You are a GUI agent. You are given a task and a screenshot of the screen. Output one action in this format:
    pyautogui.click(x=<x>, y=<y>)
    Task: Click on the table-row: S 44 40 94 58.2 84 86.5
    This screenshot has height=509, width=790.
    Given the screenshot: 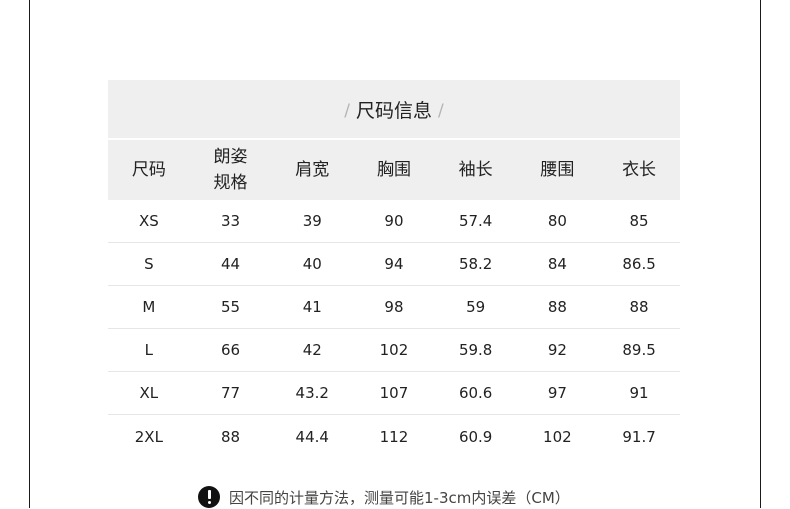 What is the action you would take?
    pyautogui.click(x=394, y=264)
    